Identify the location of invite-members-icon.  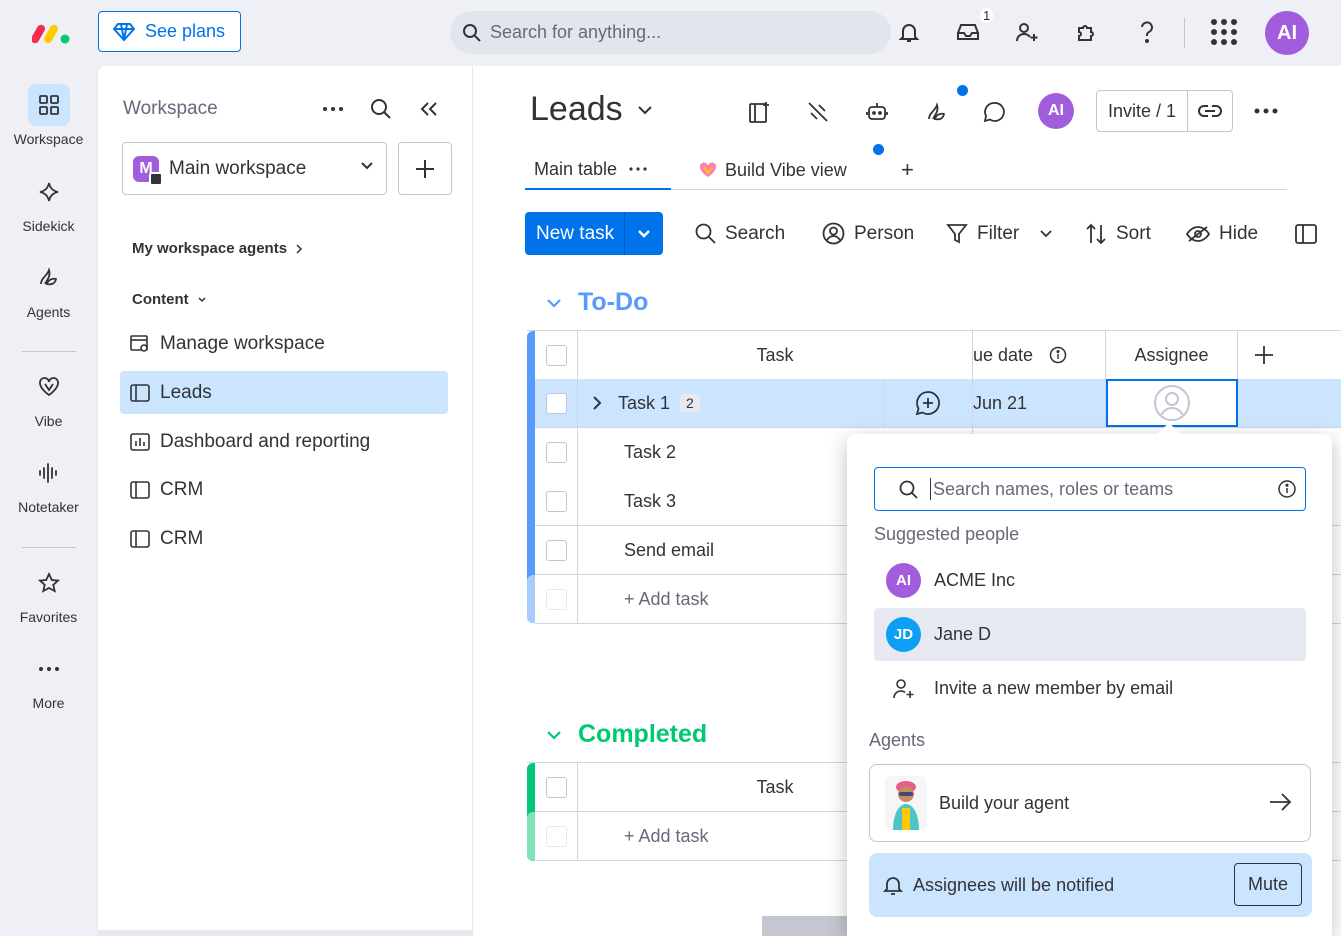
(1027, 32).